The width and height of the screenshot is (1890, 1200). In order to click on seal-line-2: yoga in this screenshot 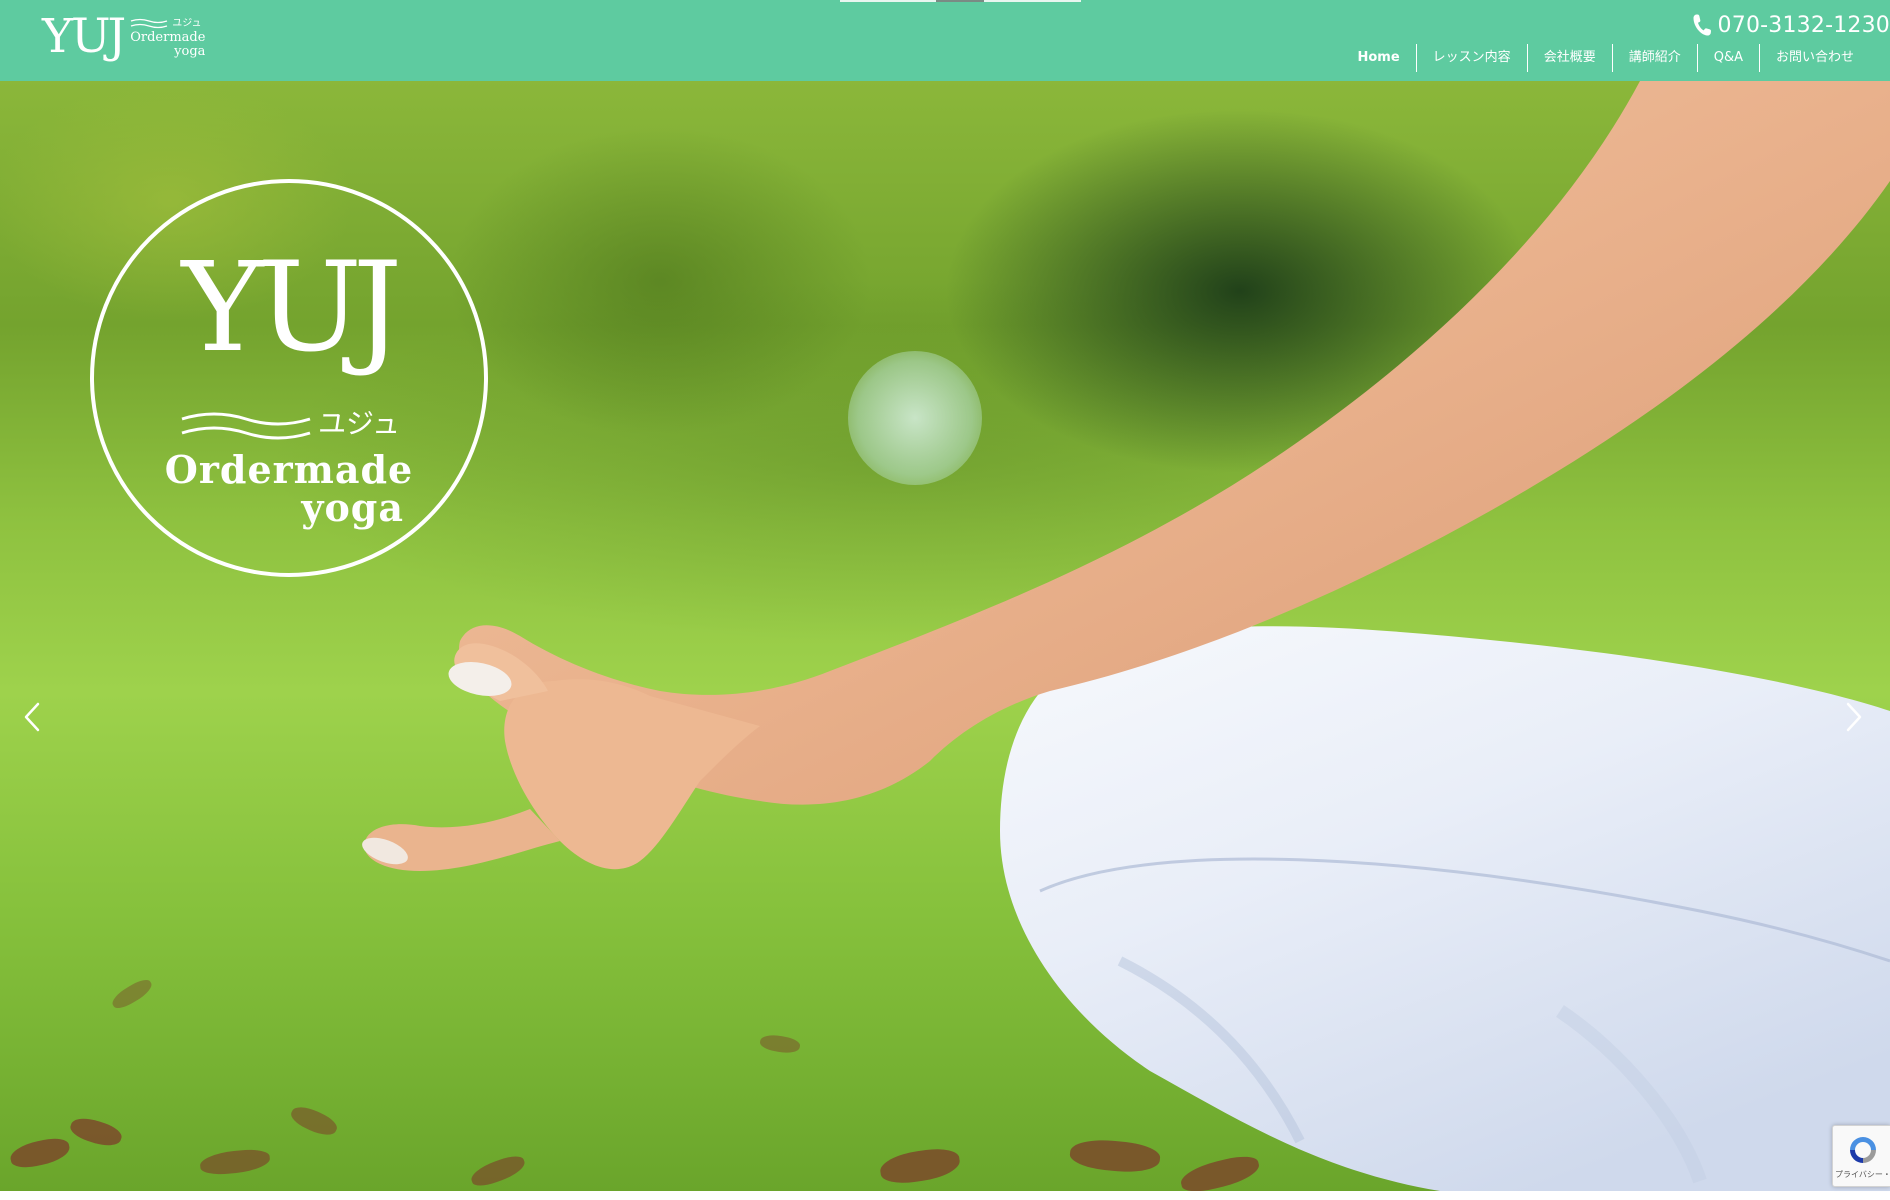, I will do `click(352, 507)`.